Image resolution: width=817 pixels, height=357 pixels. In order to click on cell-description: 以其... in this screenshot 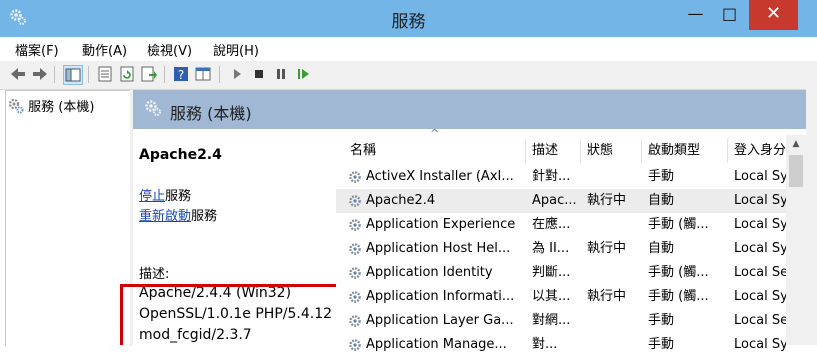, I will do `click(551, 296)`.